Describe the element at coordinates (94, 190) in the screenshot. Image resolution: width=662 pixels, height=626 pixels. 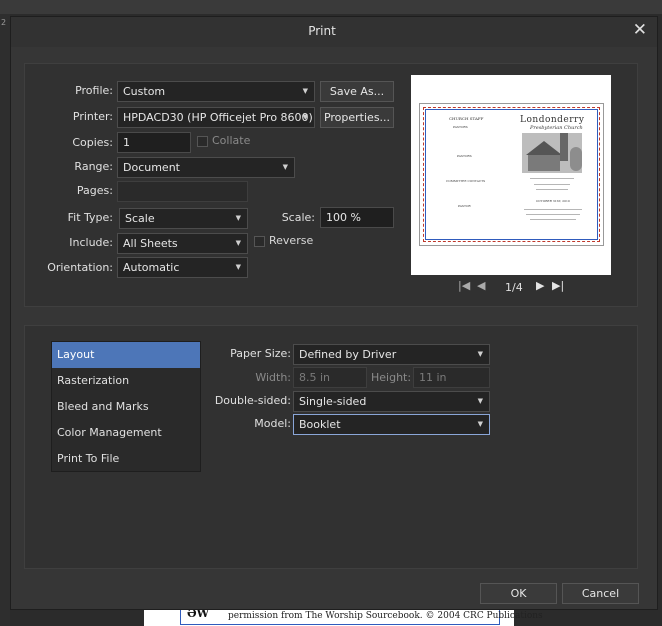
I see `pages-label: Pages:` at that location.